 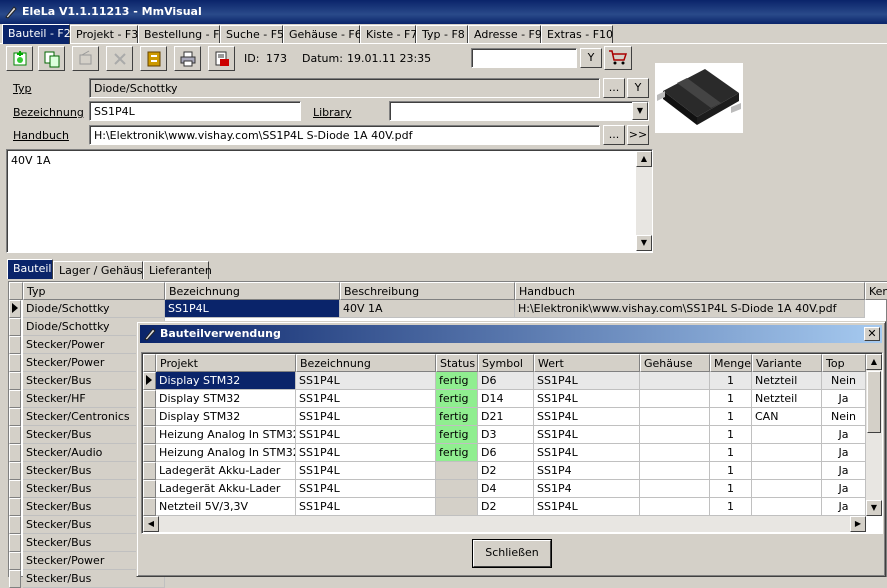 What do you see at coordinates (872, 334) in the screenshot?
I see `dialog-close-icon: ✕` at bounding box center [872, 334].